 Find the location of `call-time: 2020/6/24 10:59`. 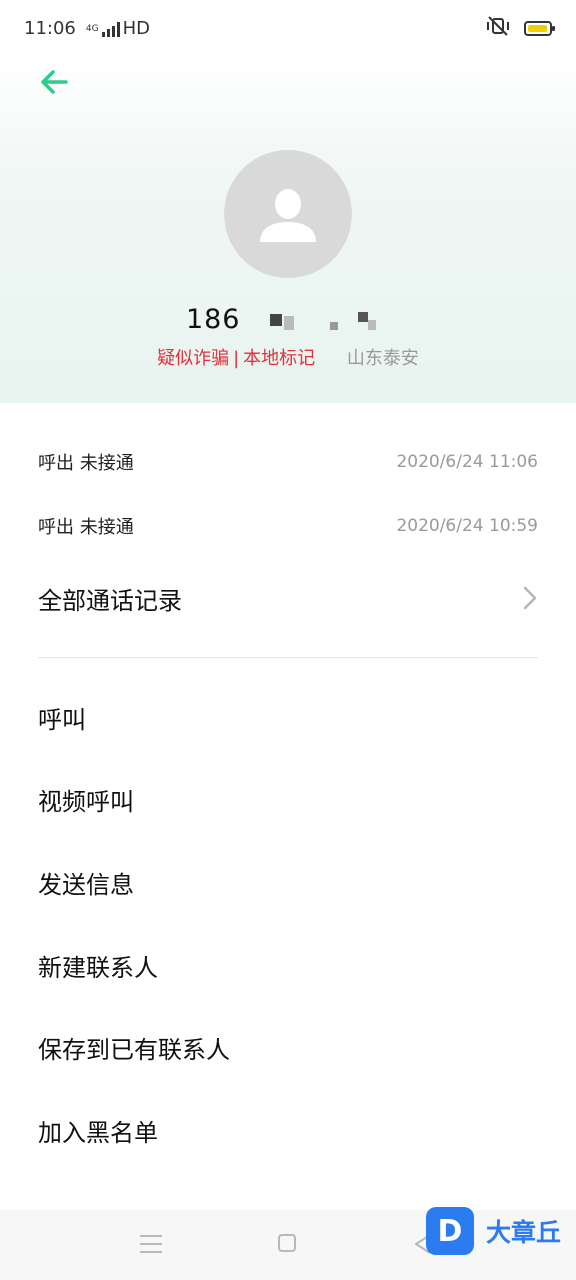

call-time: 2020/6/24 10:59 is located at coordinates (467, 526).